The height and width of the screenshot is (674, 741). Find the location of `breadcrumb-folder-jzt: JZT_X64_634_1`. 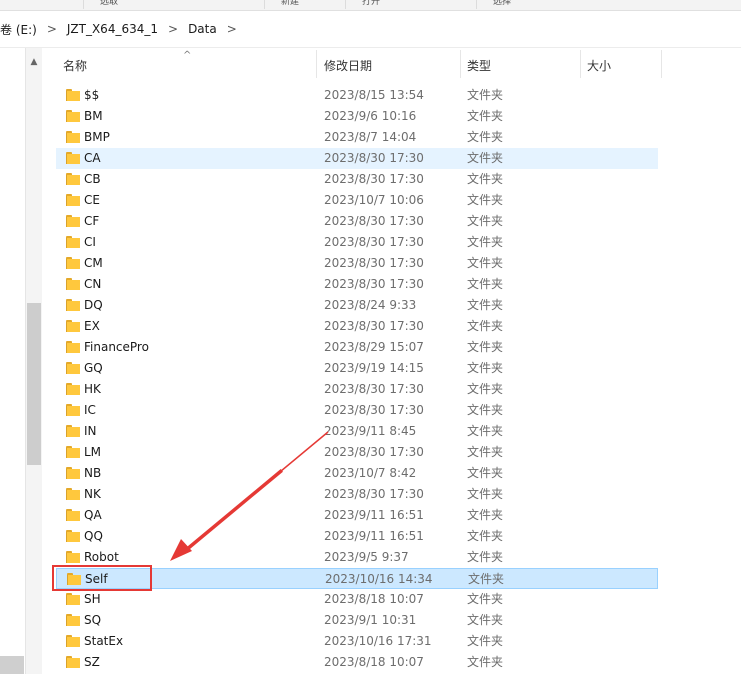

breadcrumb-folder-jzt: JZT_X64_634_1 is located at coordinates (112, 29).